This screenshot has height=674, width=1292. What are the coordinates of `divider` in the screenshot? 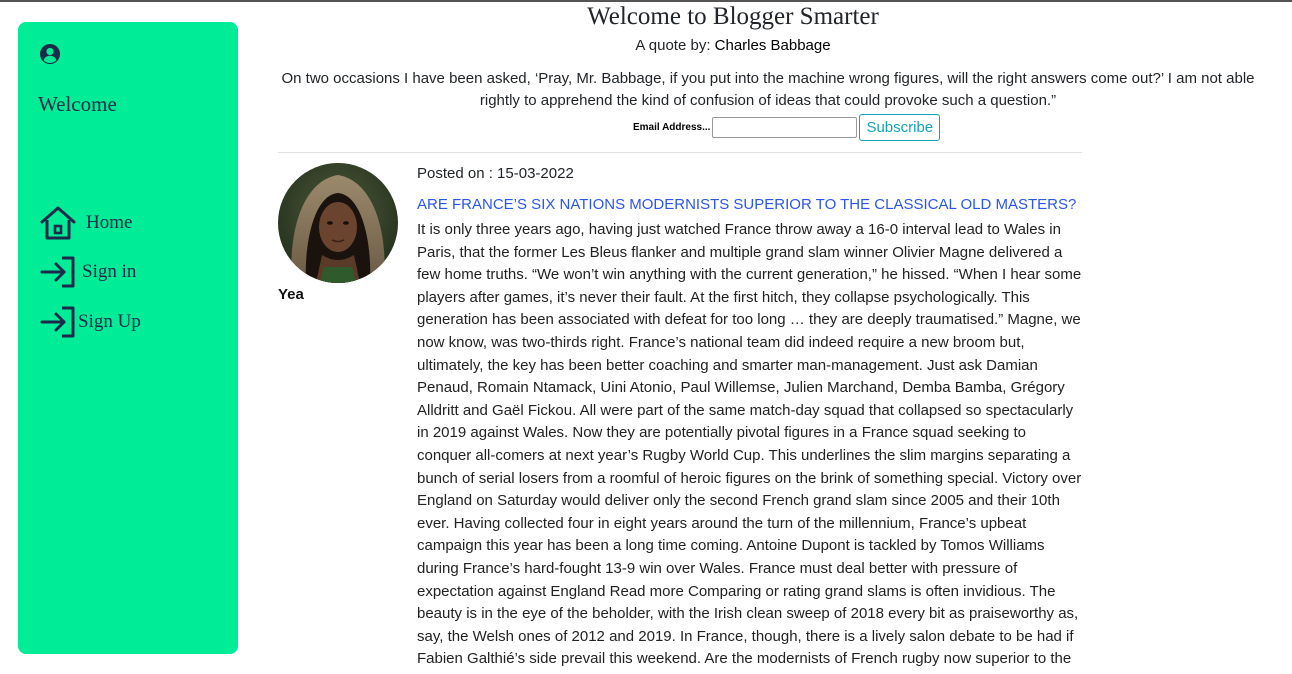 It's located at (680, 152).